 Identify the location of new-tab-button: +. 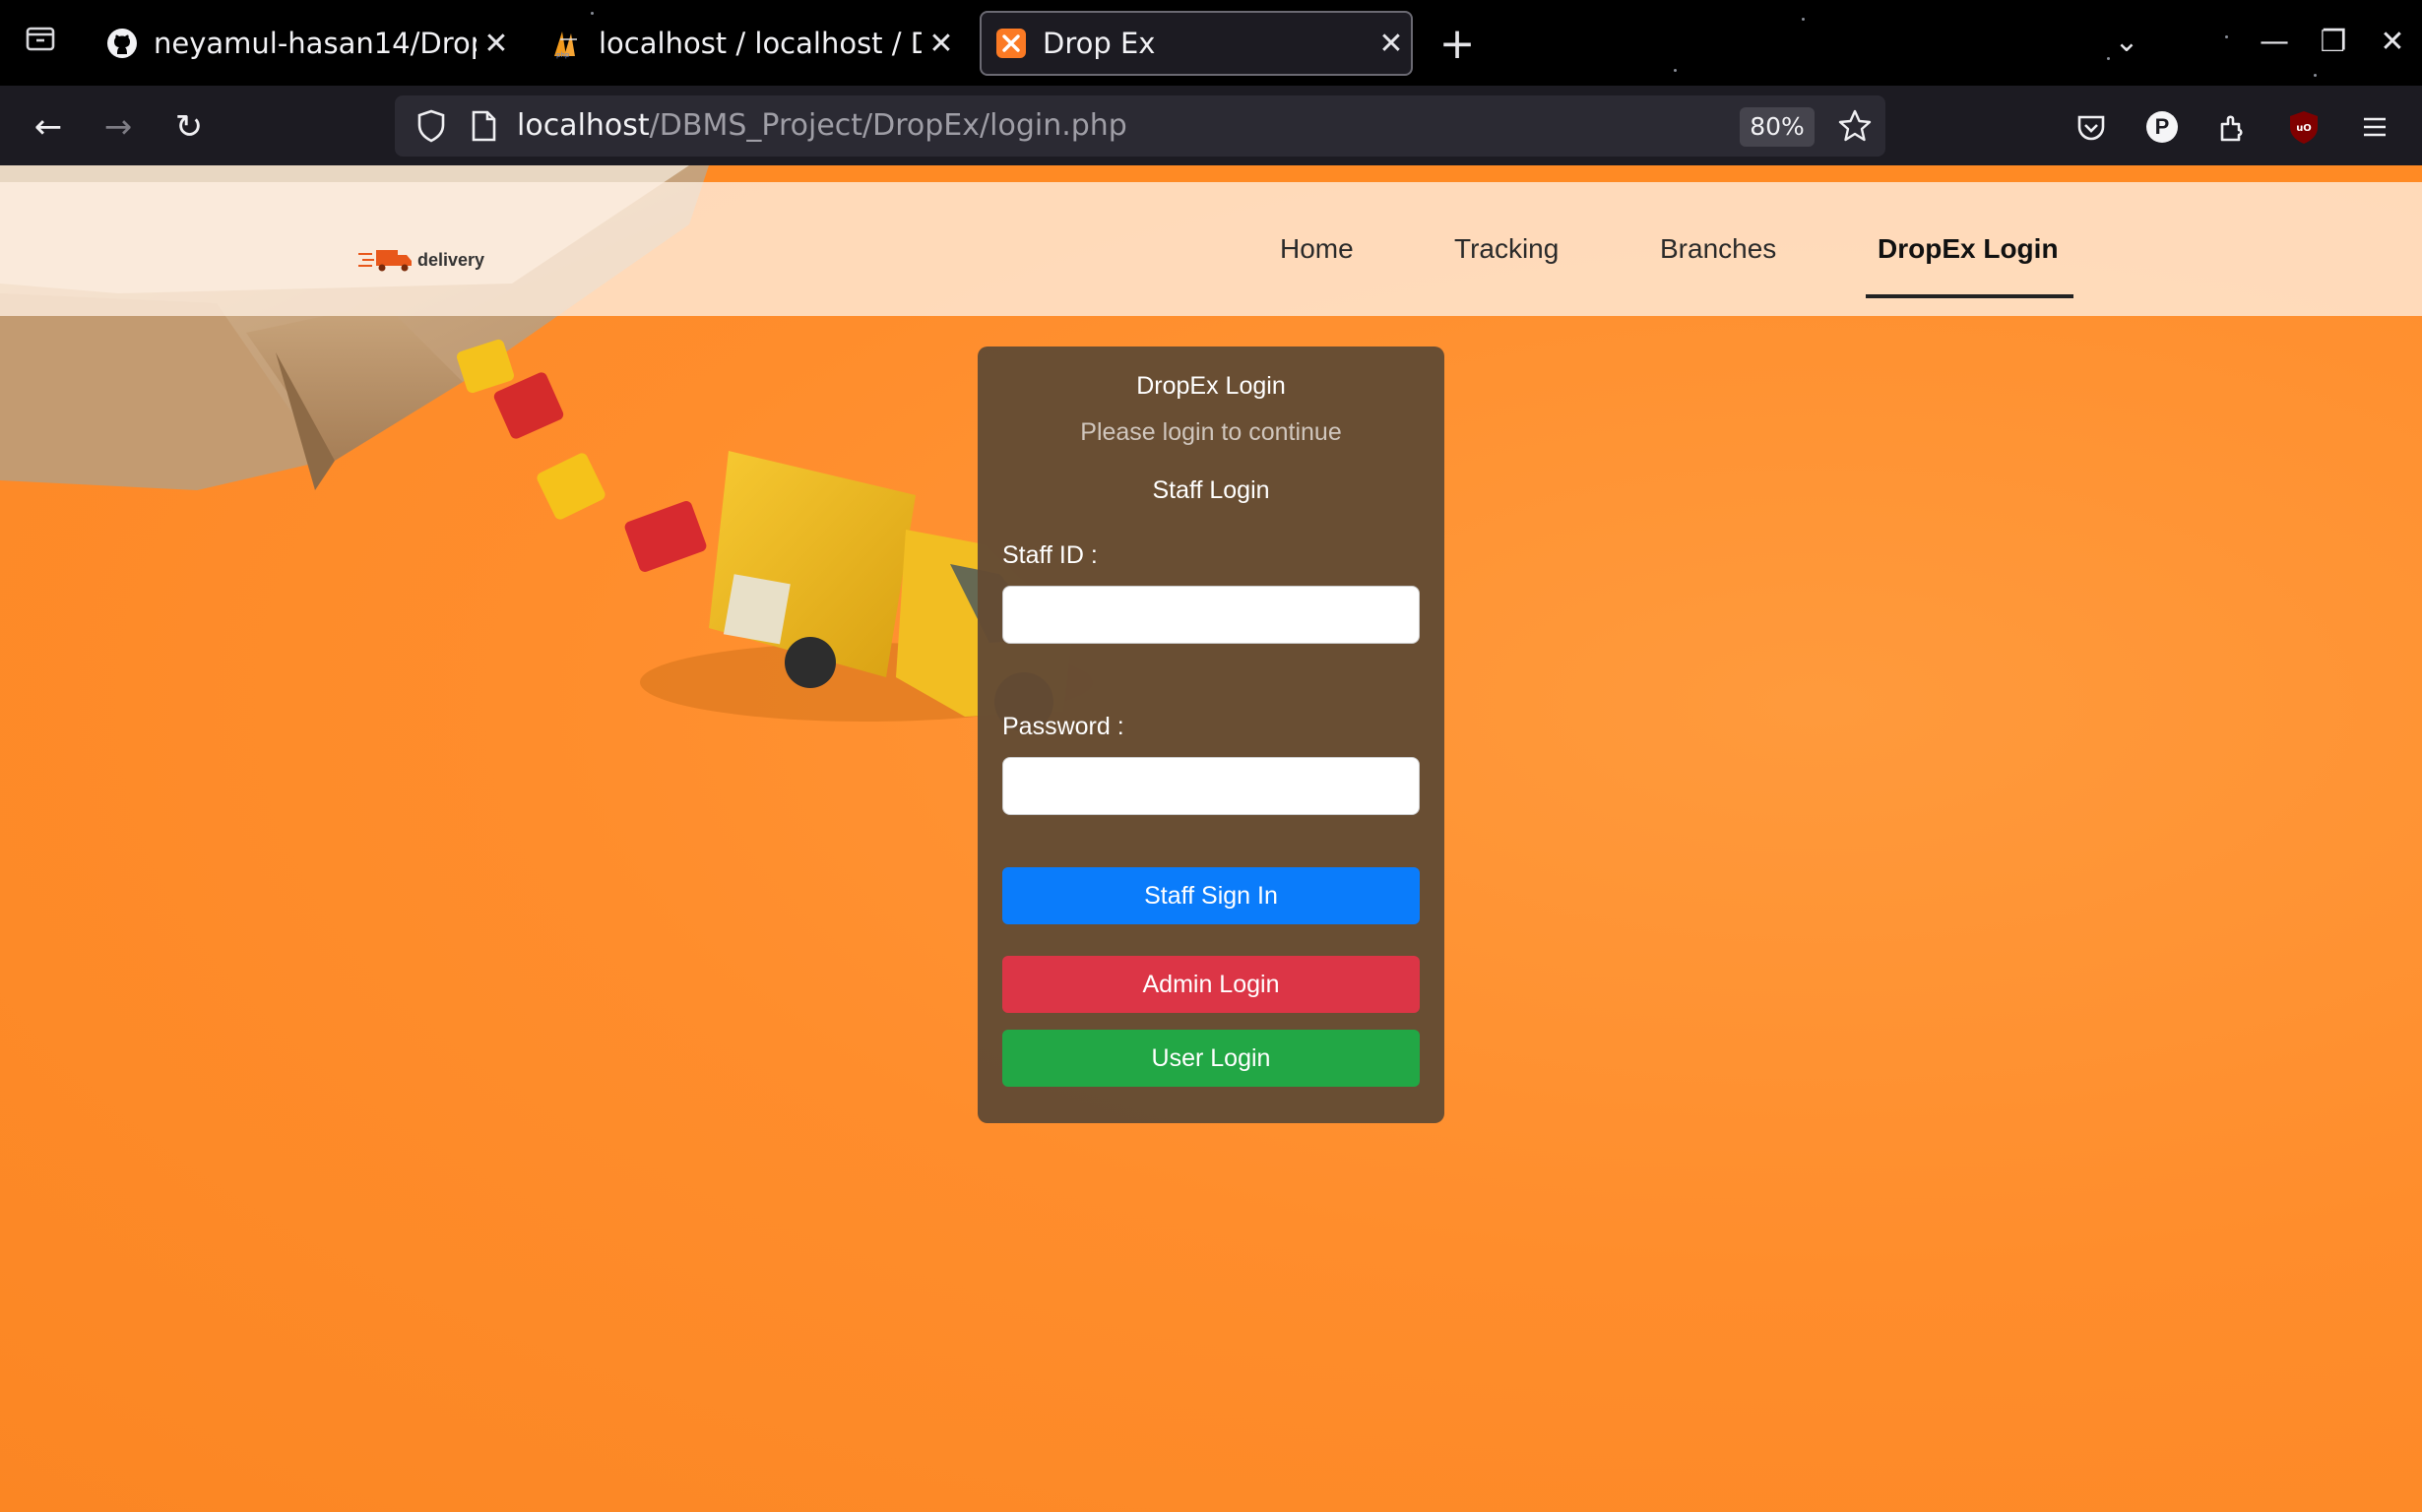
(1457, 44).